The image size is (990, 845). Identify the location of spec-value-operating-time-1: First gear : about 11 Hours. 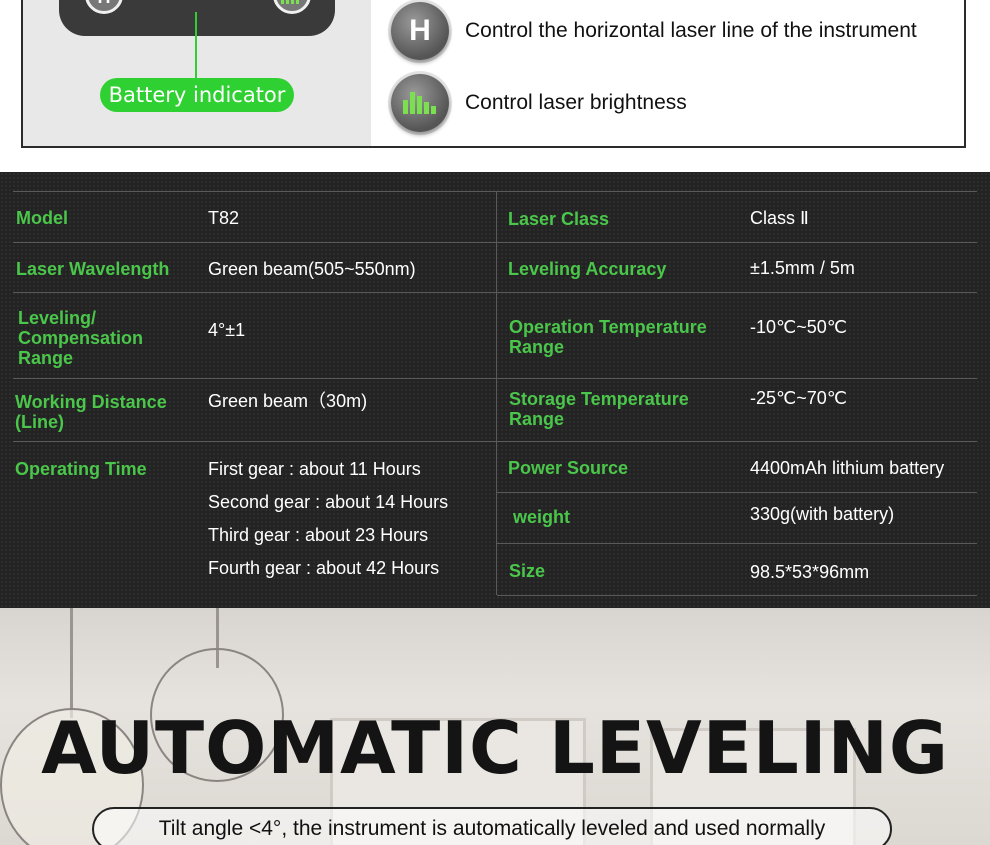
(314, 469).